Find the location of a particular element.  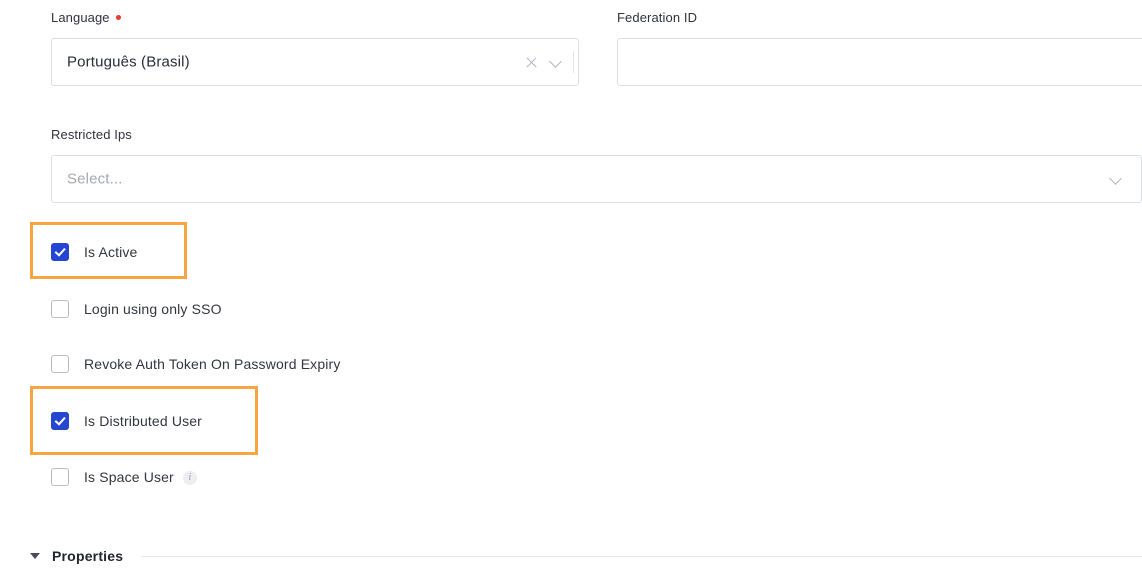

restricted-ips-adornments is located at coordinates (1116, 179).